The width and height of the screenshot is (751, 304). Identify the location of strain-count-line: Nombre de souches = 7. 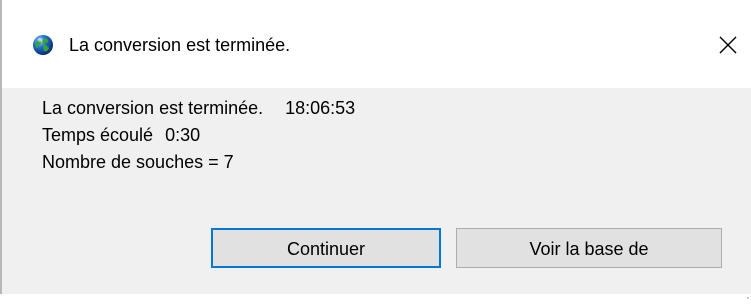
(138, 162).